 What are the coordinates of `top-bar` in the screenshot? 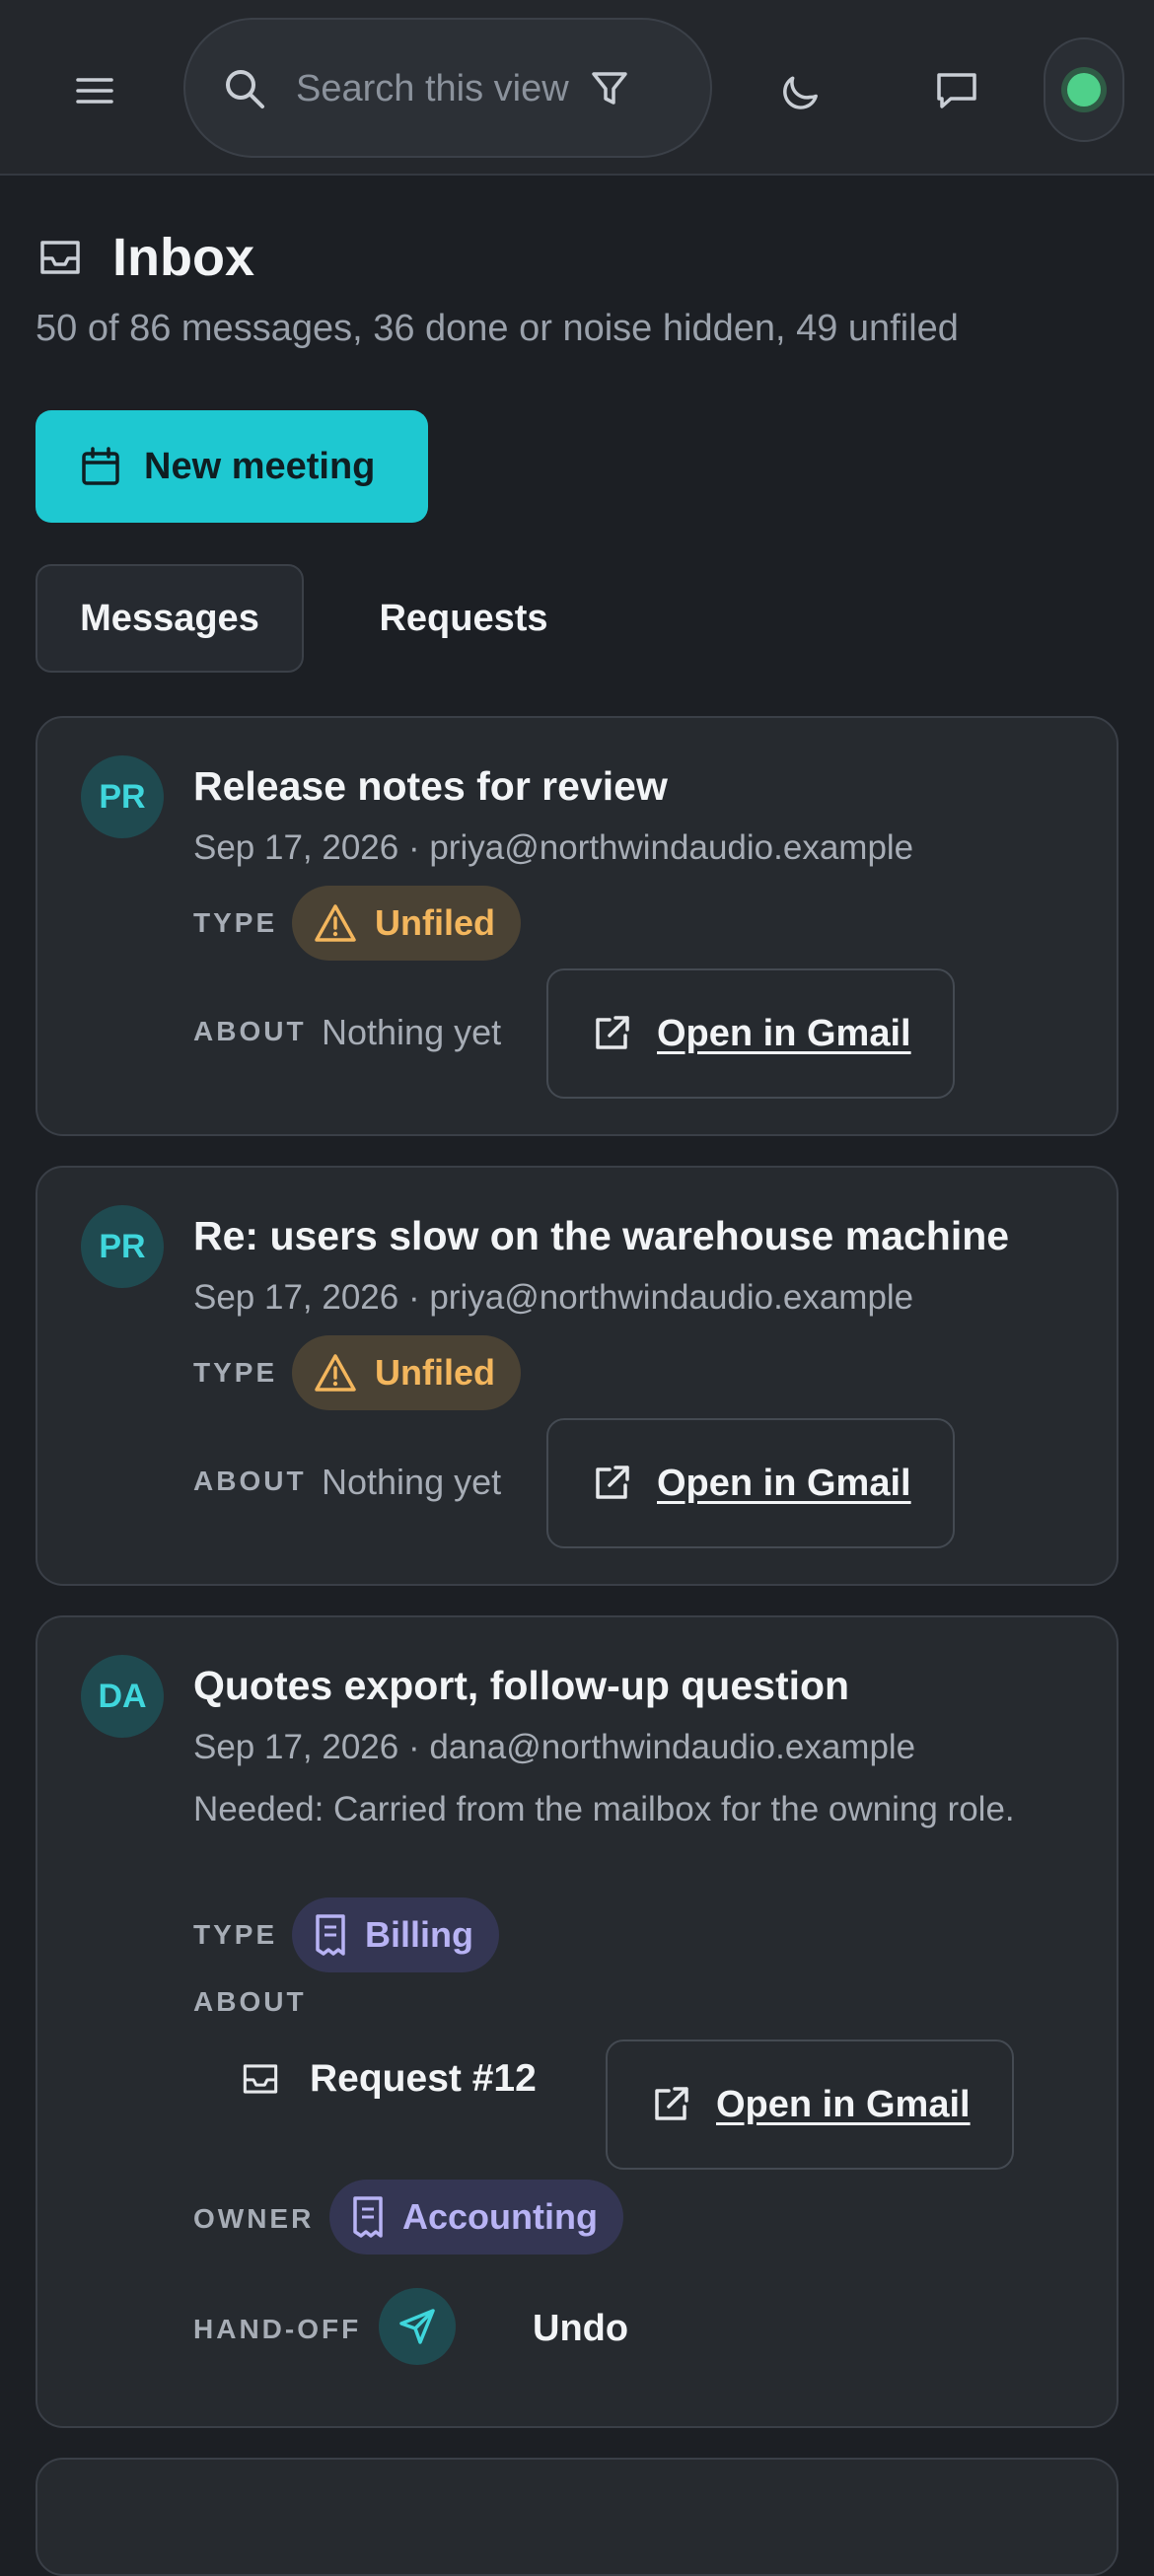 It's located at (577, 88).